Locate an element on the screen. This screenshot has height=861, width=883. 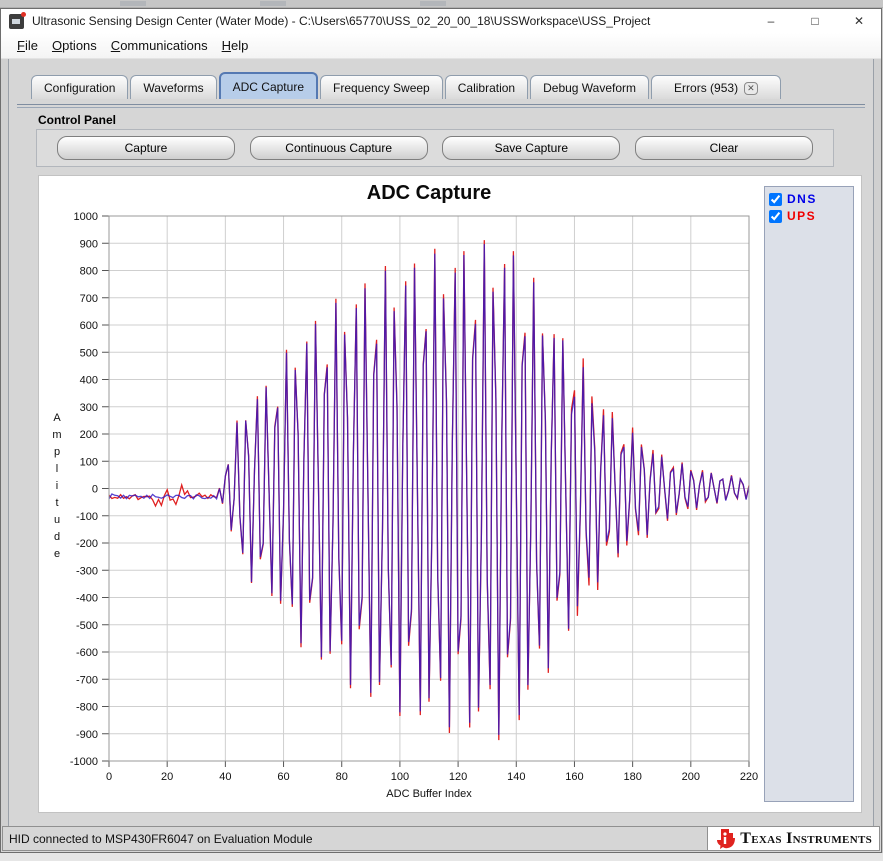
ups-checkbox is located at coordinates (775, 216).